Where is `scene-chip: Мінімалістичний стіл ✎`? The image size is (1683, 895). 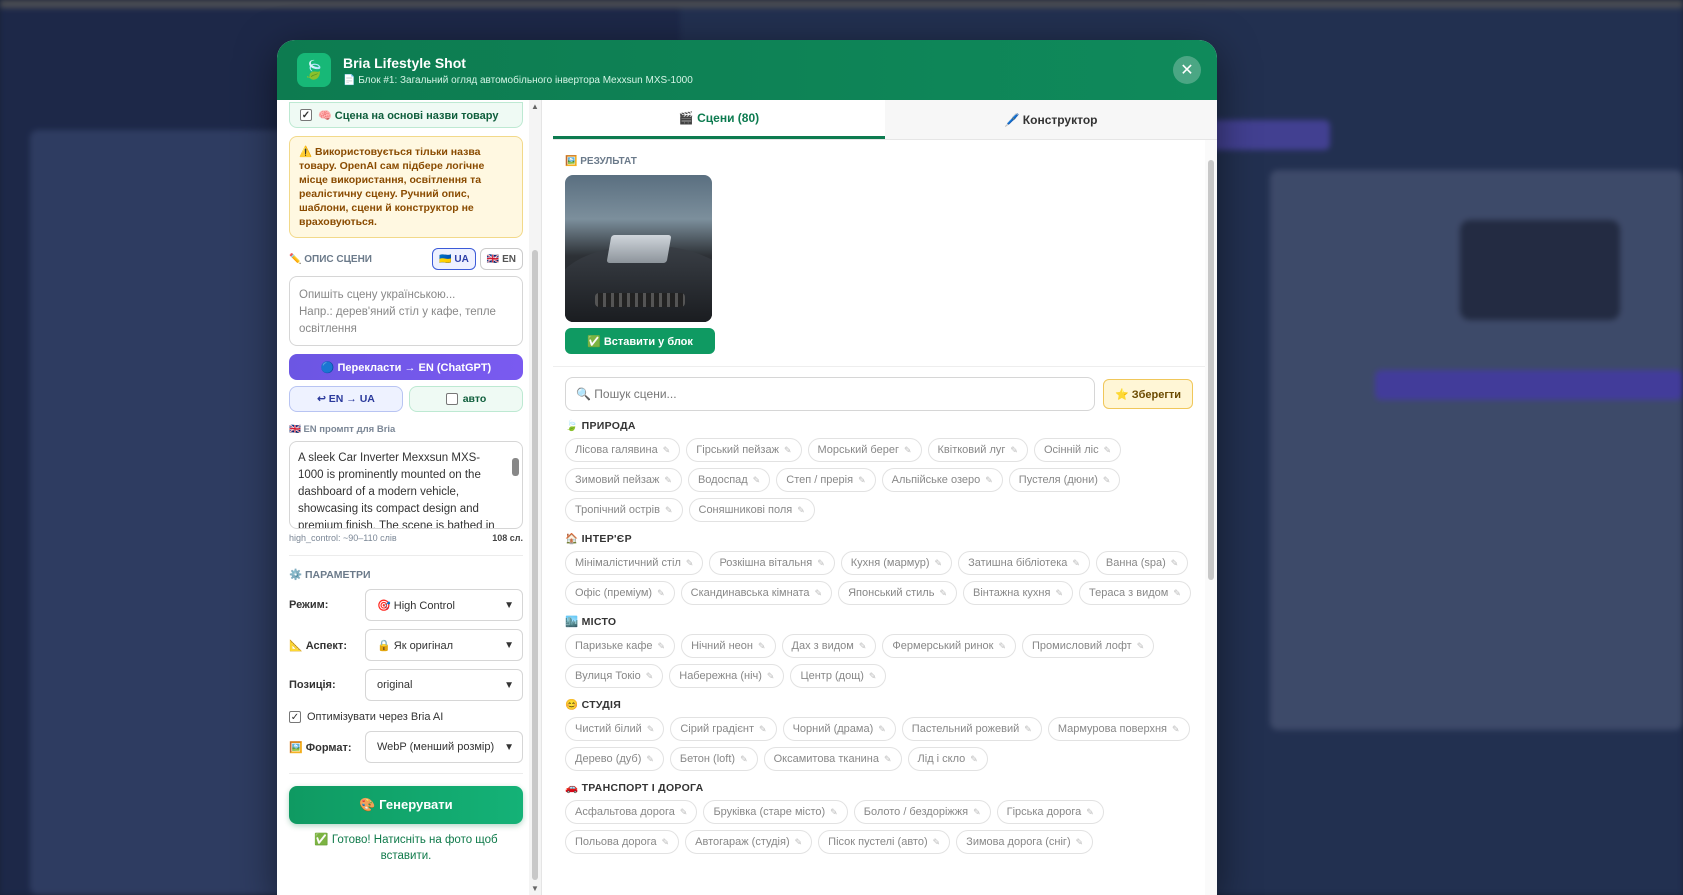 scene-chip: Мінімалістичний стіл ✎ is located at coordinates (634, 563).